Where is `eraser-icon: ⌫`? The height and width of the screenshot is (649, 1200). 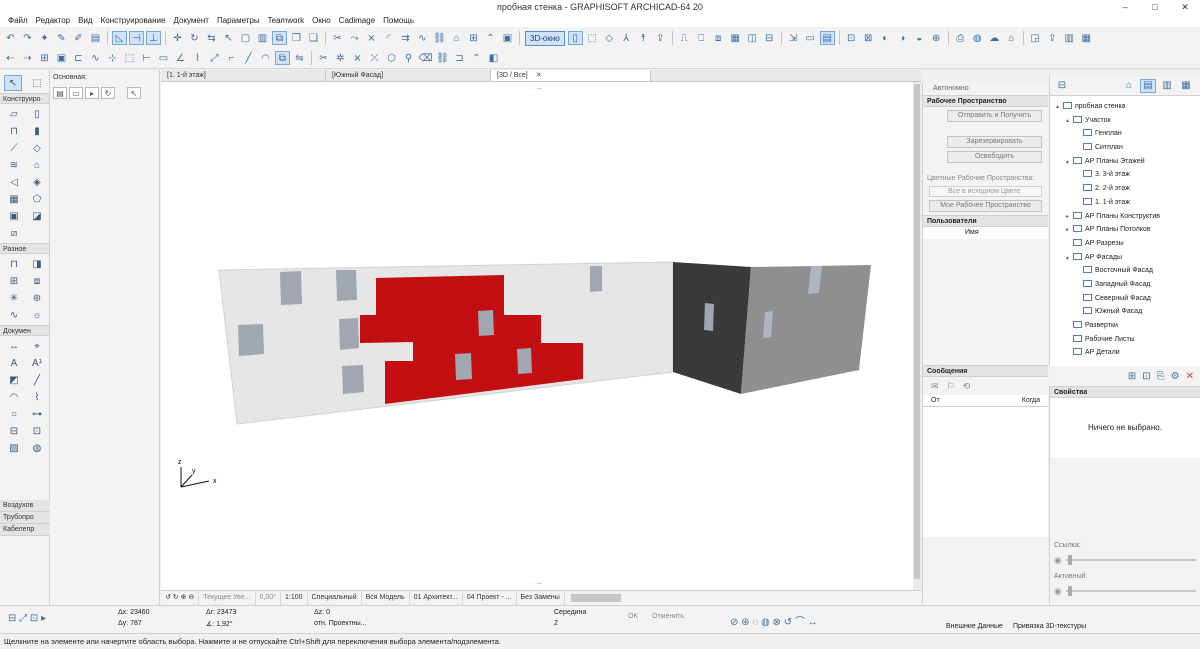 eraser-icon: ⌫ is located at coordinates (425, 58).